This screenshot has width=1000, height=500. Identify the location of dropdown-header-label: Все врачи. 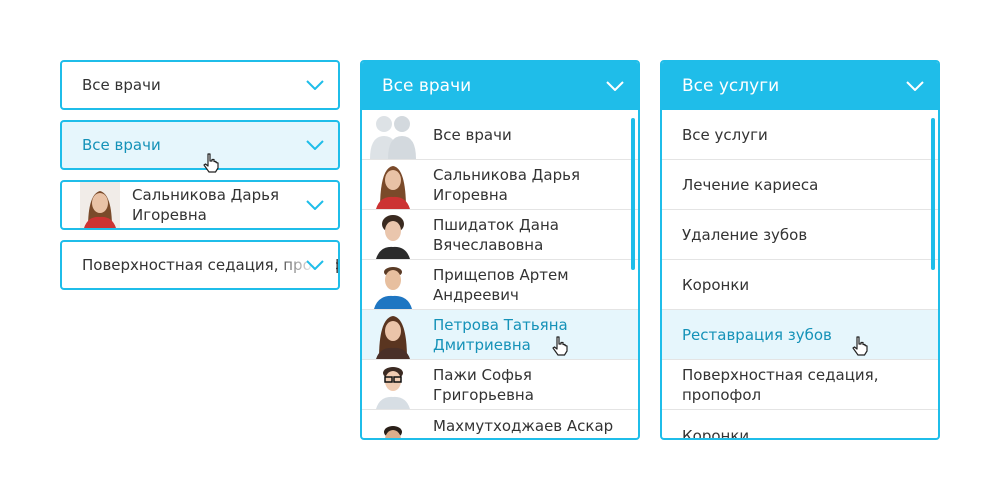
(427, 86).